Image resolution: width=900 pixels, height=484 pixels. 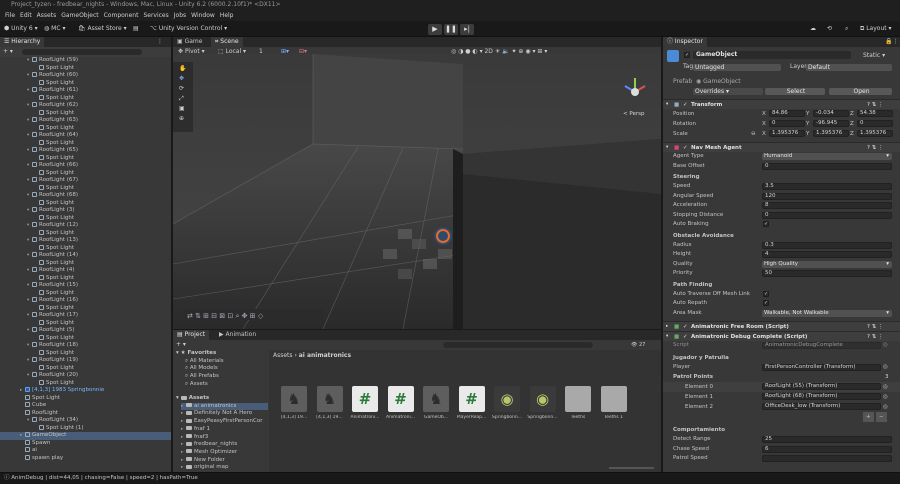 What do you see at coordinates (766, 224) in the screenshot?
I see `auto-braking-checkbox: ✓` at bounding box center [766, 224].